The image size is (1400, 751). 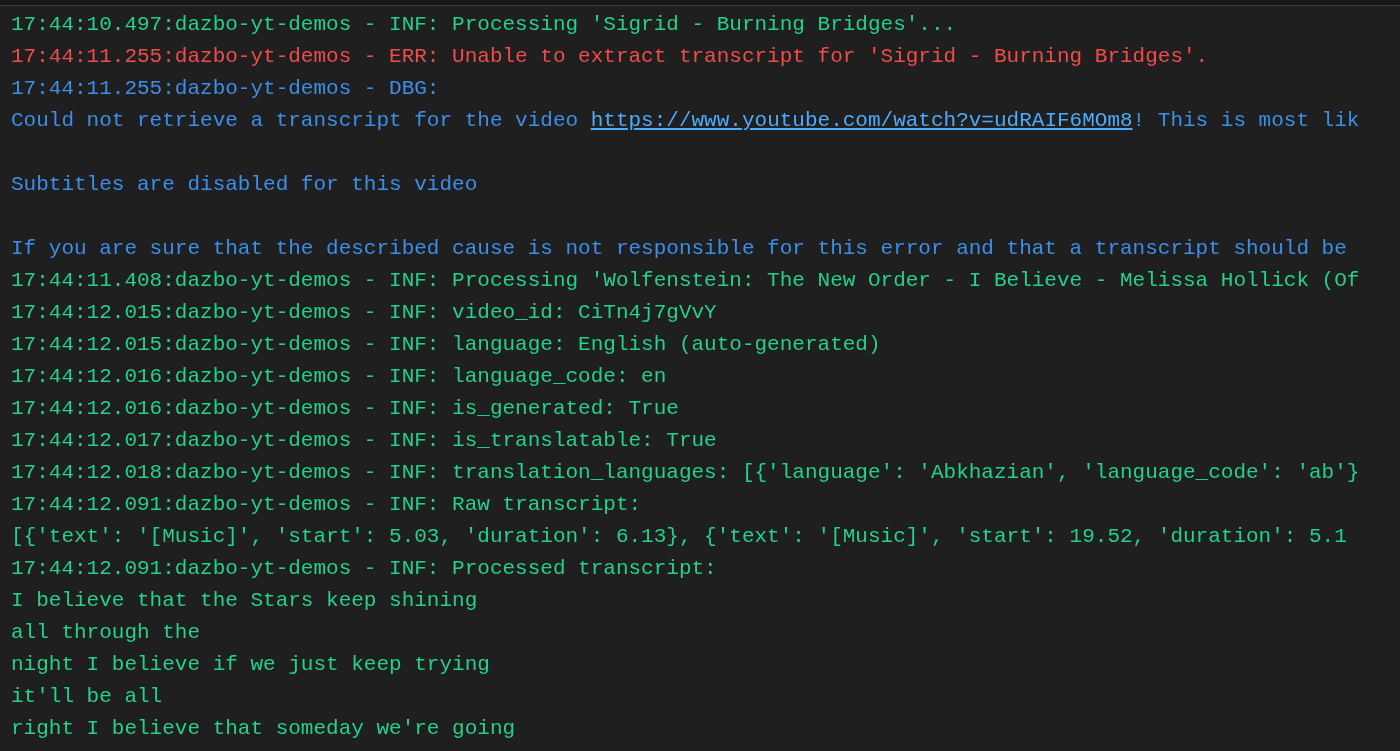 I want to click on log-line: 17:44:12.016:dazbo-yt-demos - INF: is_generated: True, so click(x=345, y=408).